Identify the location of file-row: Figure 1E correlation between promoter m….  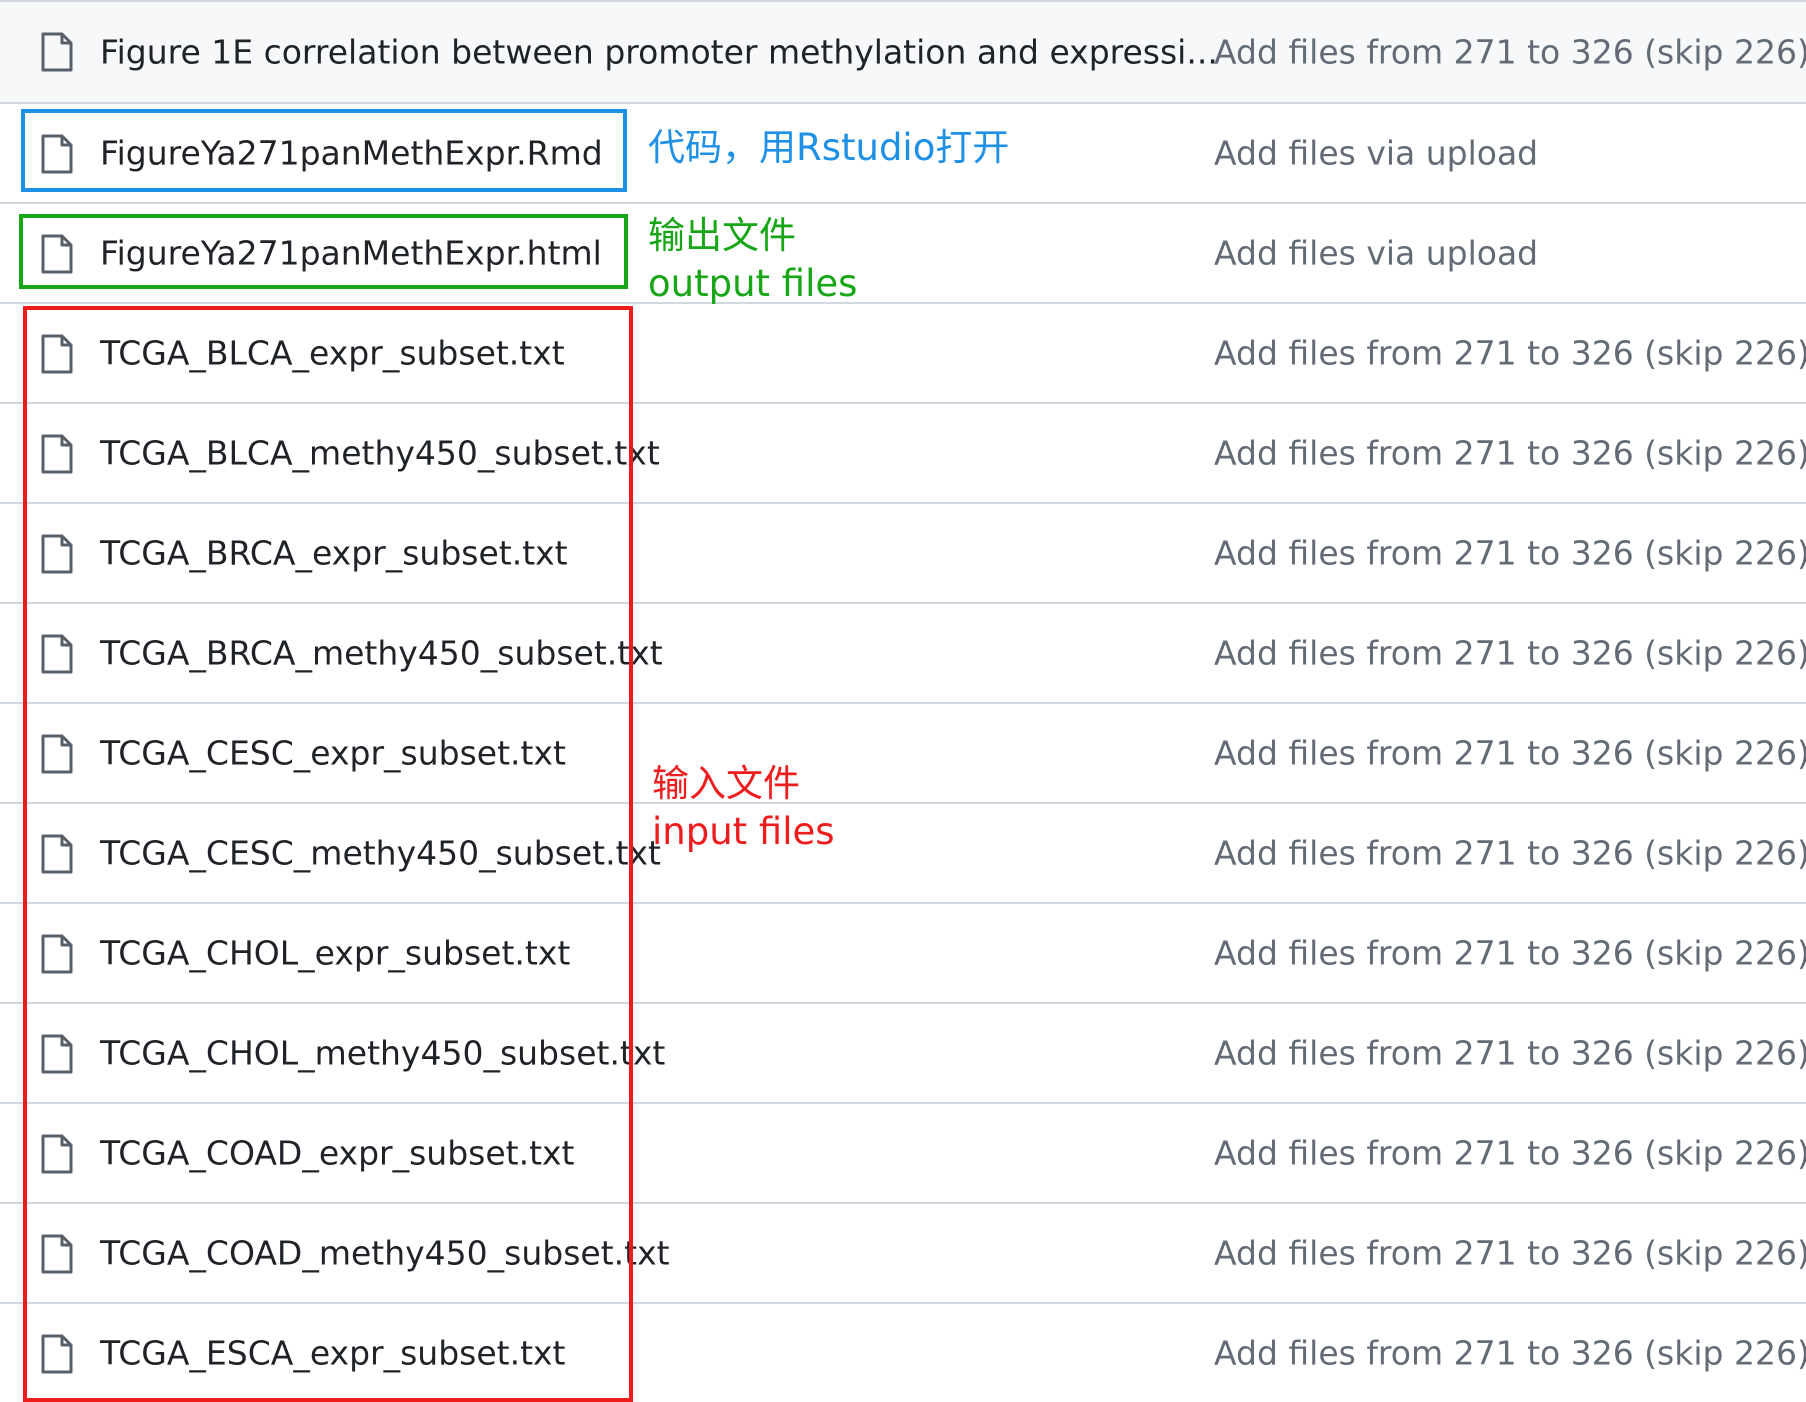
(903, 51).